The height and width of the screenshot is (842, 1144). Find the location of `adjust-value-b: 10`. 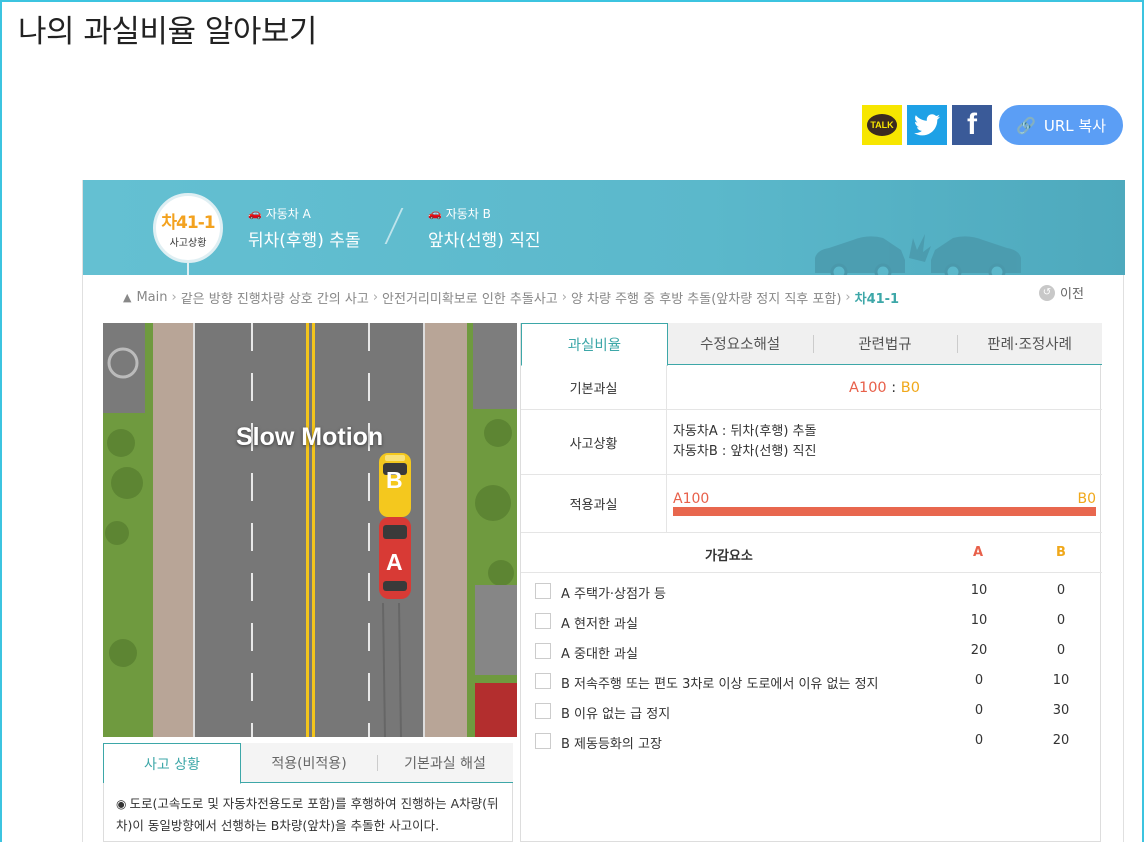

adjust-value-b: 10 is located at coordinates (1061, 680).